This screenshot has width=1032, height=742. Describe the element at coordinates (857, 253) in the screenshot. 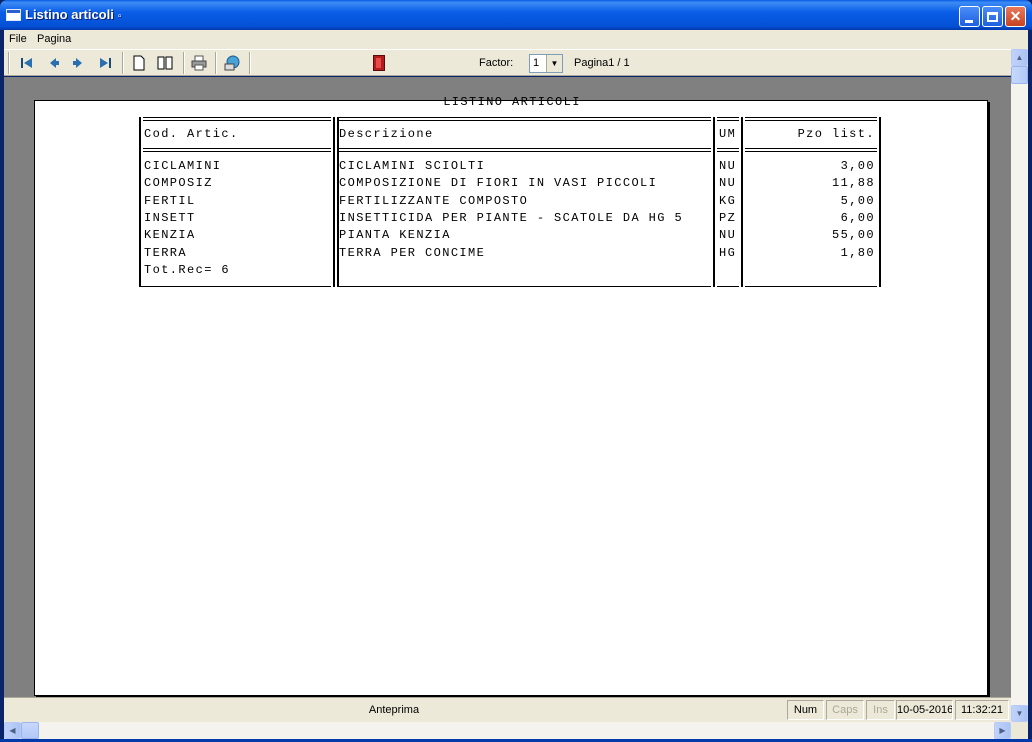

I see `row-price: 1,80` at that location.